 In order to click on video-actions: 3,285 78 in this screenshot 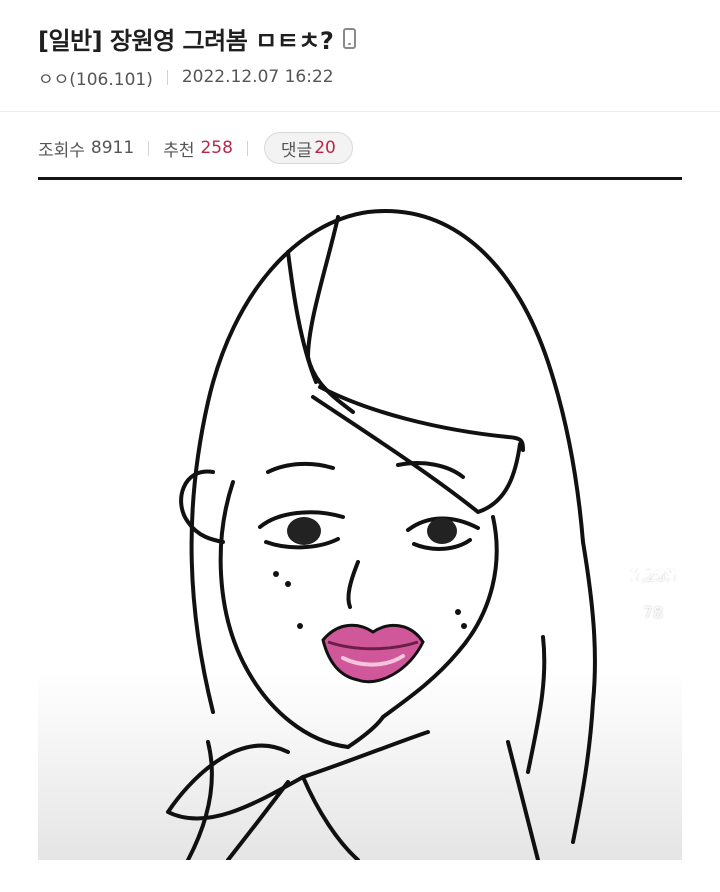, I will do `click(653, 599)`.